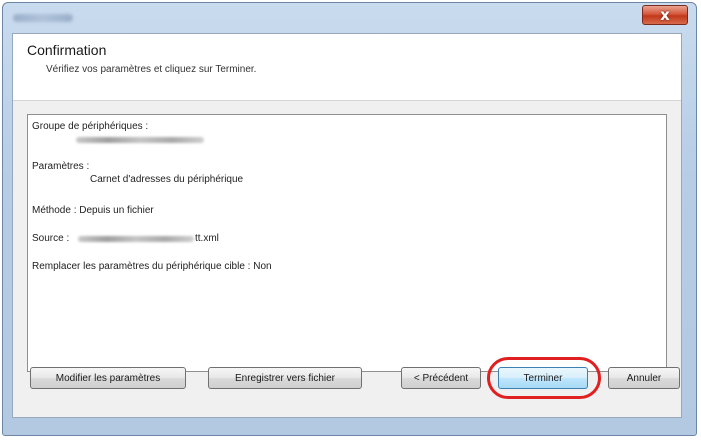 Image resolution: width=701 pixels, height=440 pixels. I want to click on source-label: Source :, so click(51, 238).